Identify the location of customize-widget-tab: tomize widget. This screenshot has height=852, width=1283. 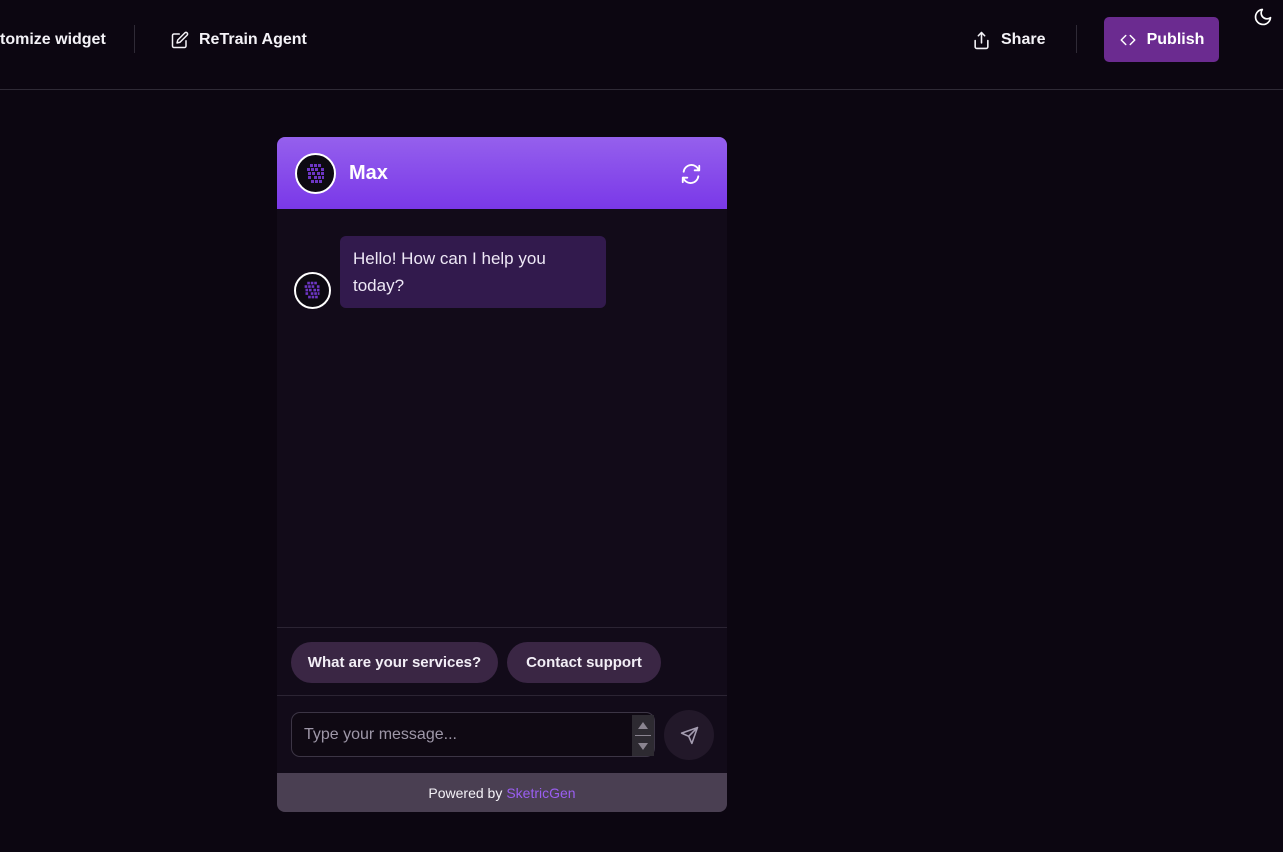
(53, 40).